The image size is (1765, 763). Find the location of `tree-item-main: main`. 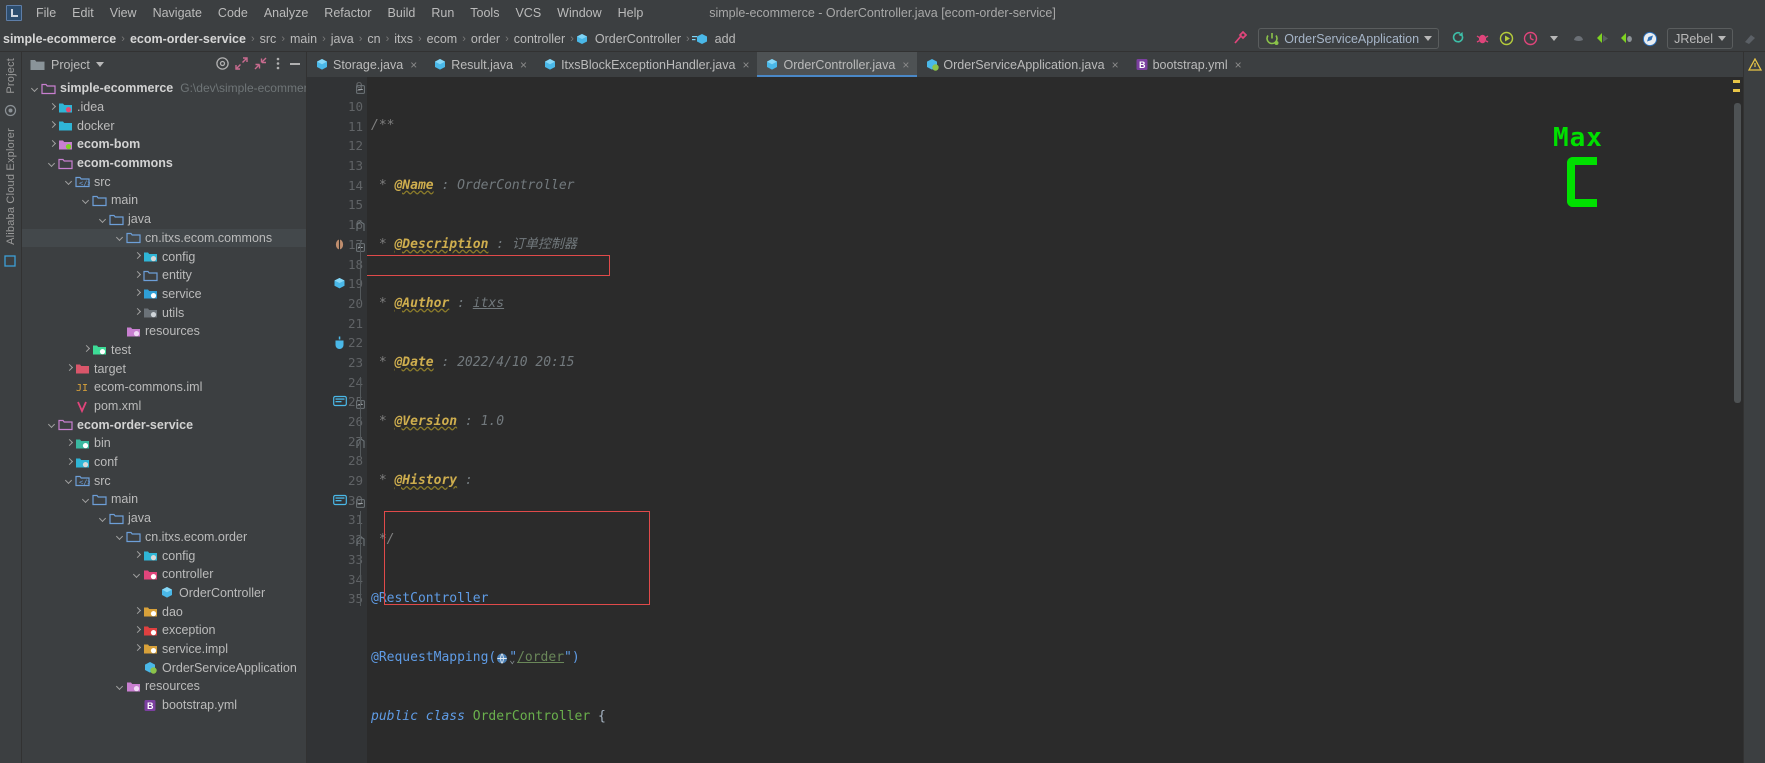

tree-item-main: main is located at coordinates (164, 499).